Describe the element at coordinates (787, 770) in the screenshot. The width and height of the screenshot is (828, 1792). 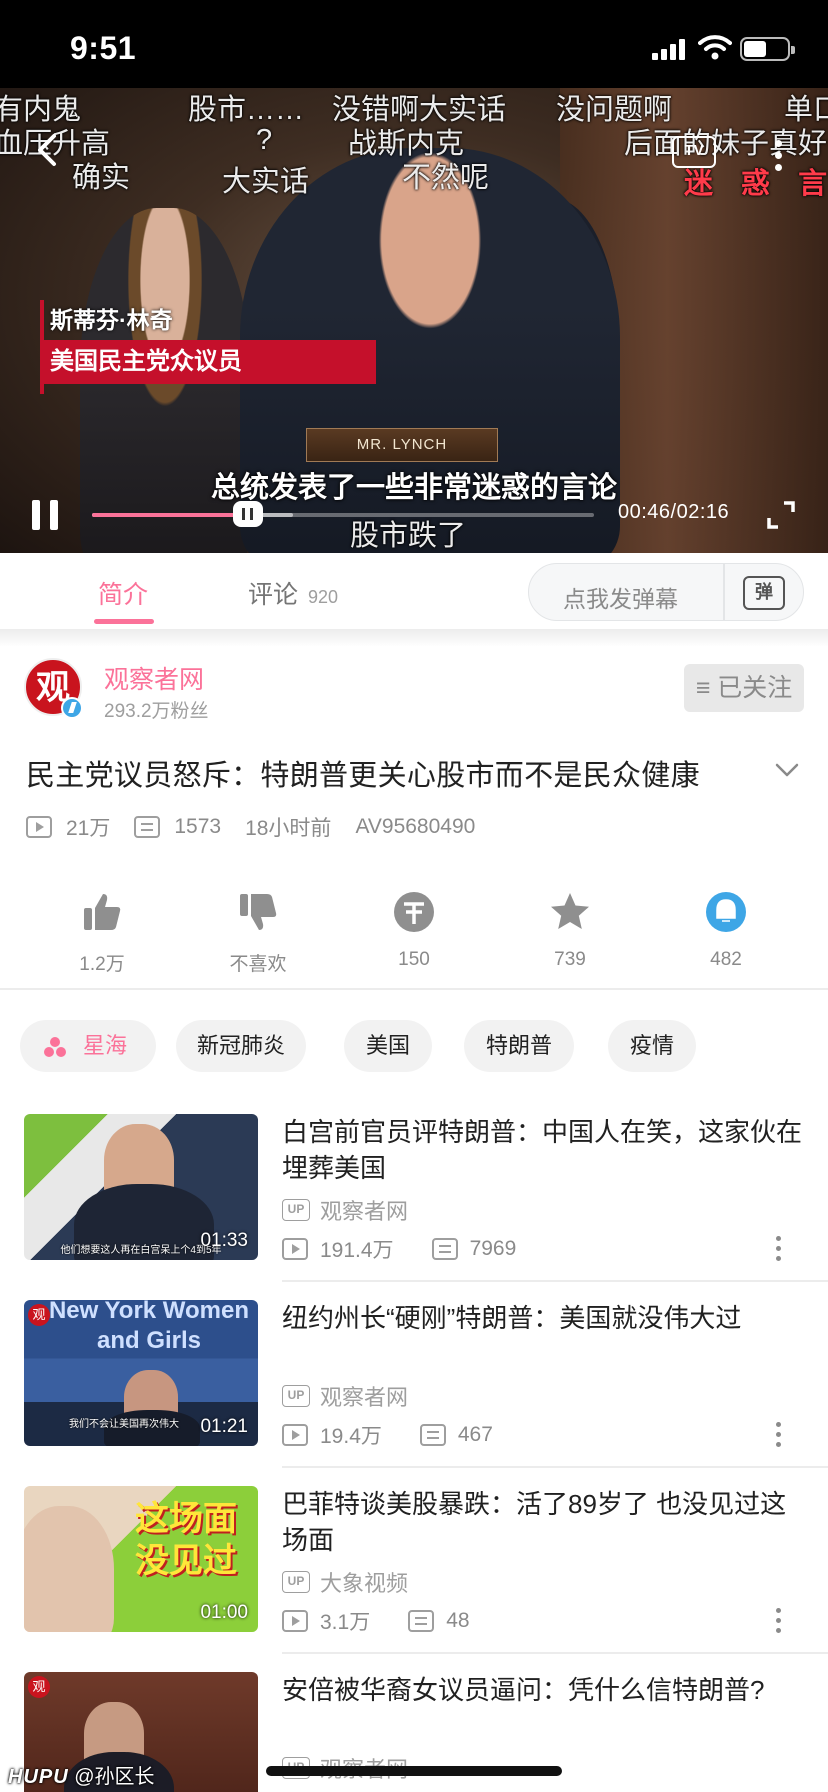
I see `chevron-down-icon` at that location.